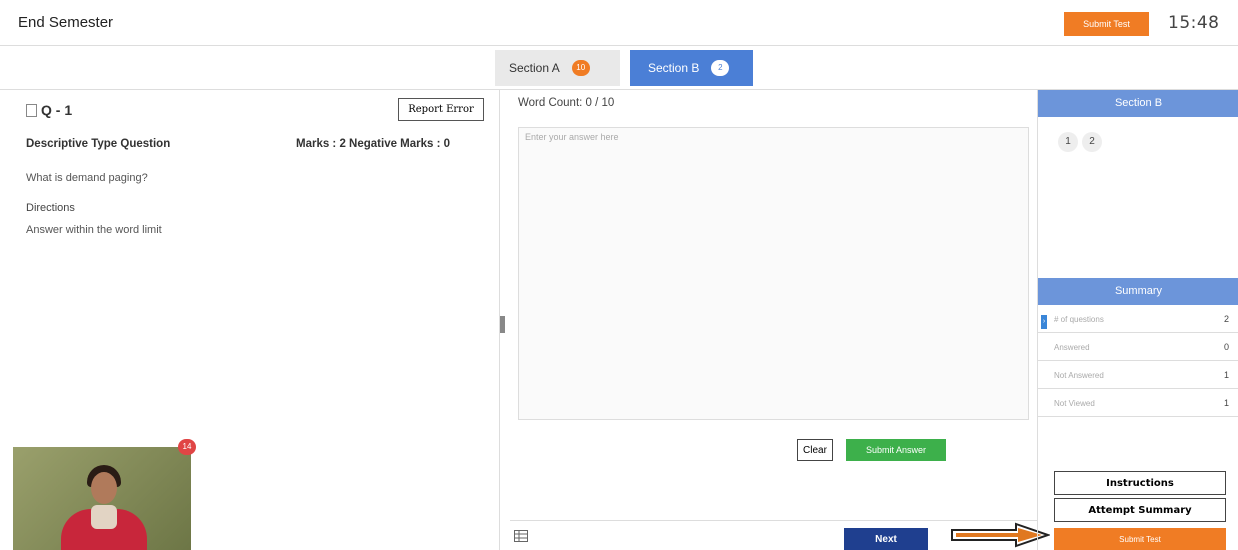  I want to click on next-button: Next, so click(886, 539).